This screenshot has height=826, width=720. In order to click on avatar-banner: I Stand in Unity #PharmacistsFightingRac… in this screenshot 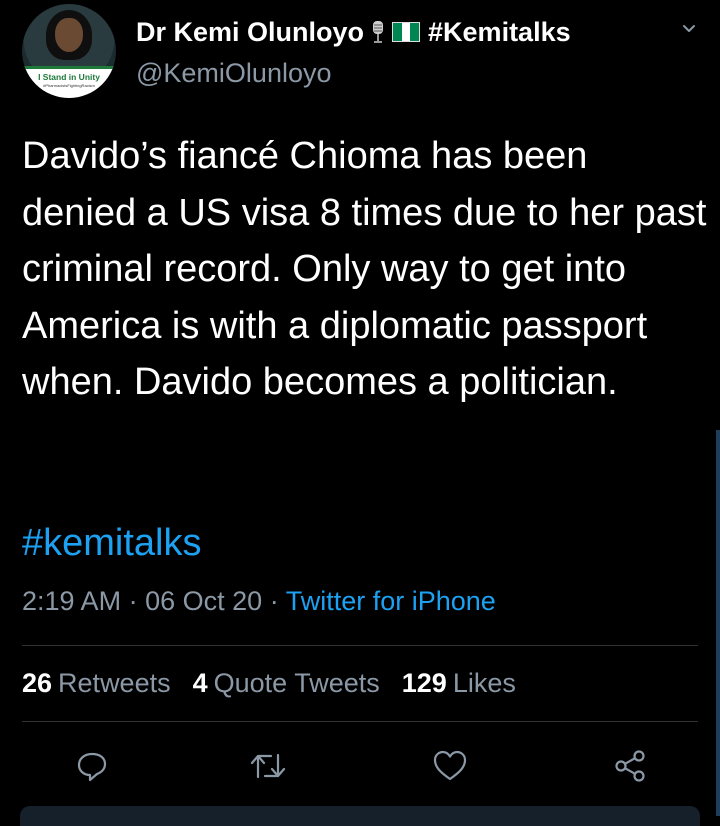, I will do `click(69, 82)`.